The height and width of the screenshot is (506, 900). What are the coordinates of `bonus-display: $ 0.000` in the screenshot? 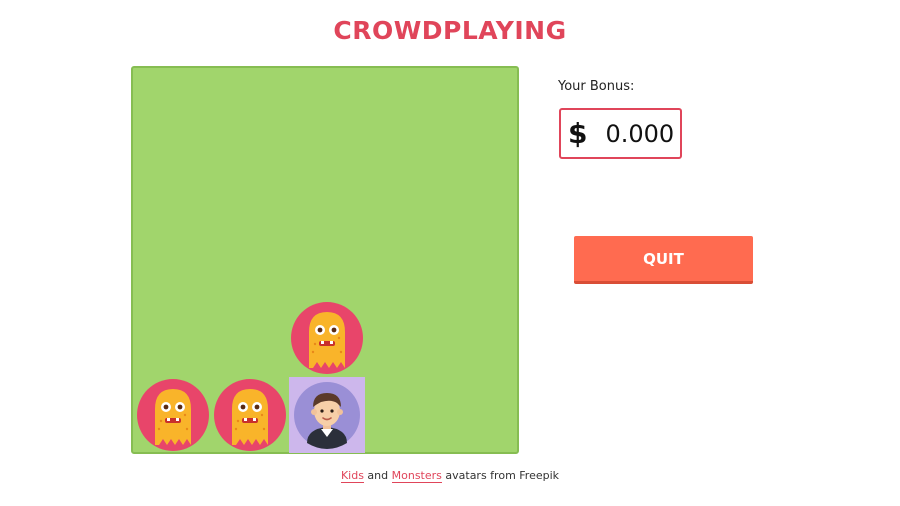 It's located at (620, 133).